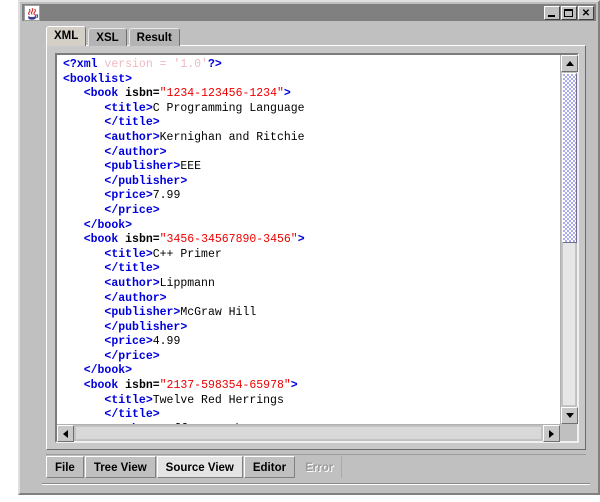  I want to click on tab-result: Result, so click(154, 37).